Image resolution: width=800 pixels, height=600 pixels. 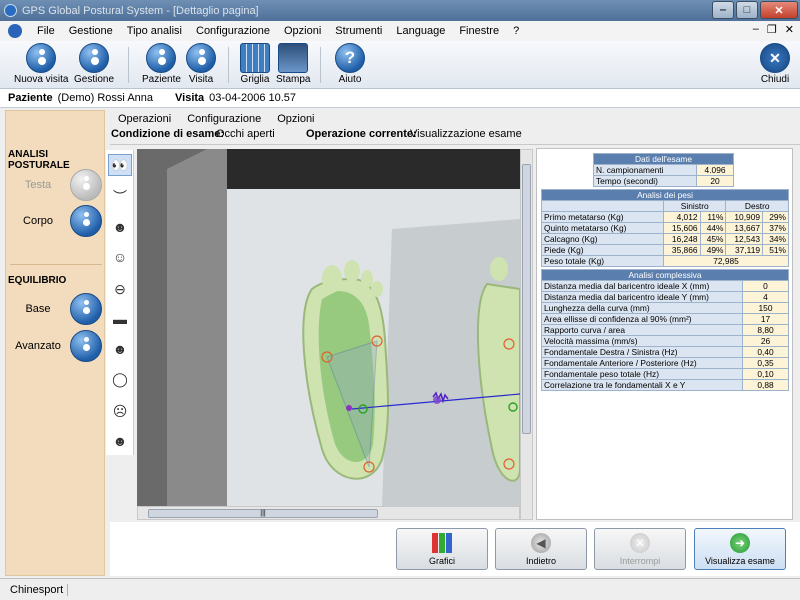 What do you see at coordinates (120, 349) in the screenshot?
I see `head-tilt-view-icon: ☻` at bounding box center [120, 349].